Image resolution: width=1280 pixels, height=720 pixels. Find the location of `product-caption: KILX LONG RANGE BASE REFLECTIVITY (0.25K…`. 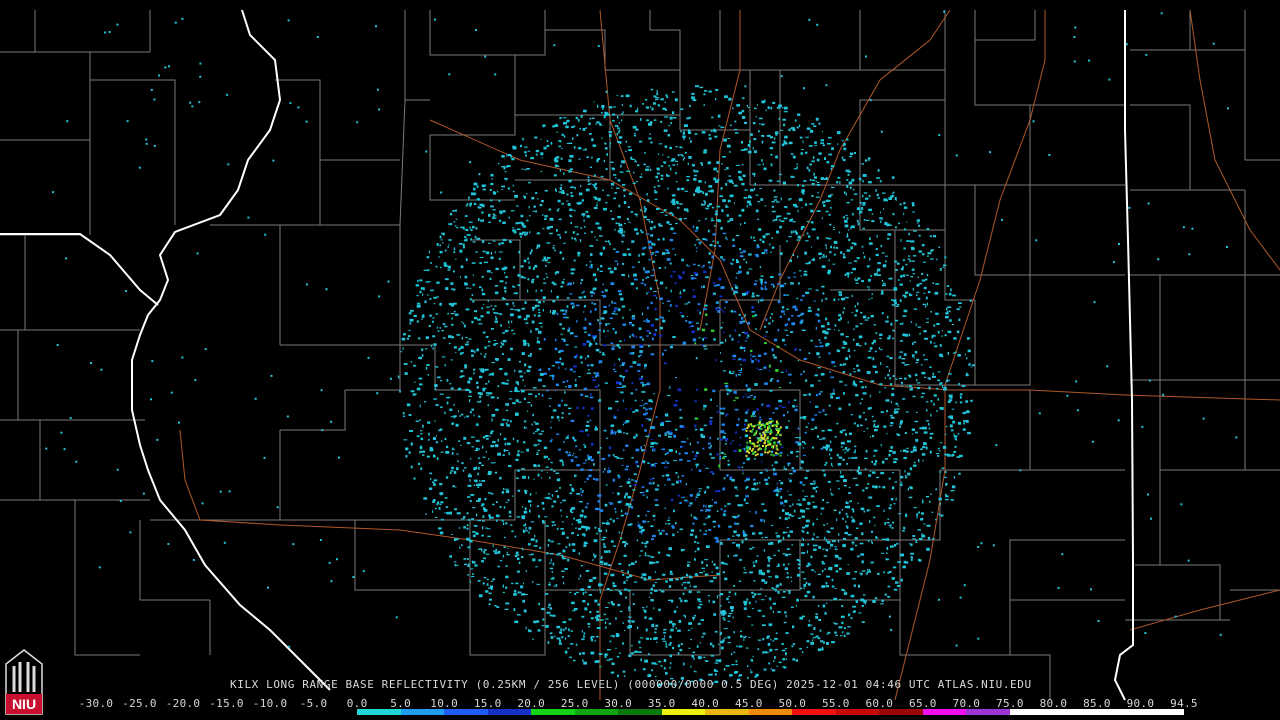

product-caption: KILX LONG RANGE BASE REFLECTIVITY (0.25K… is located at coordinates (631, 684).